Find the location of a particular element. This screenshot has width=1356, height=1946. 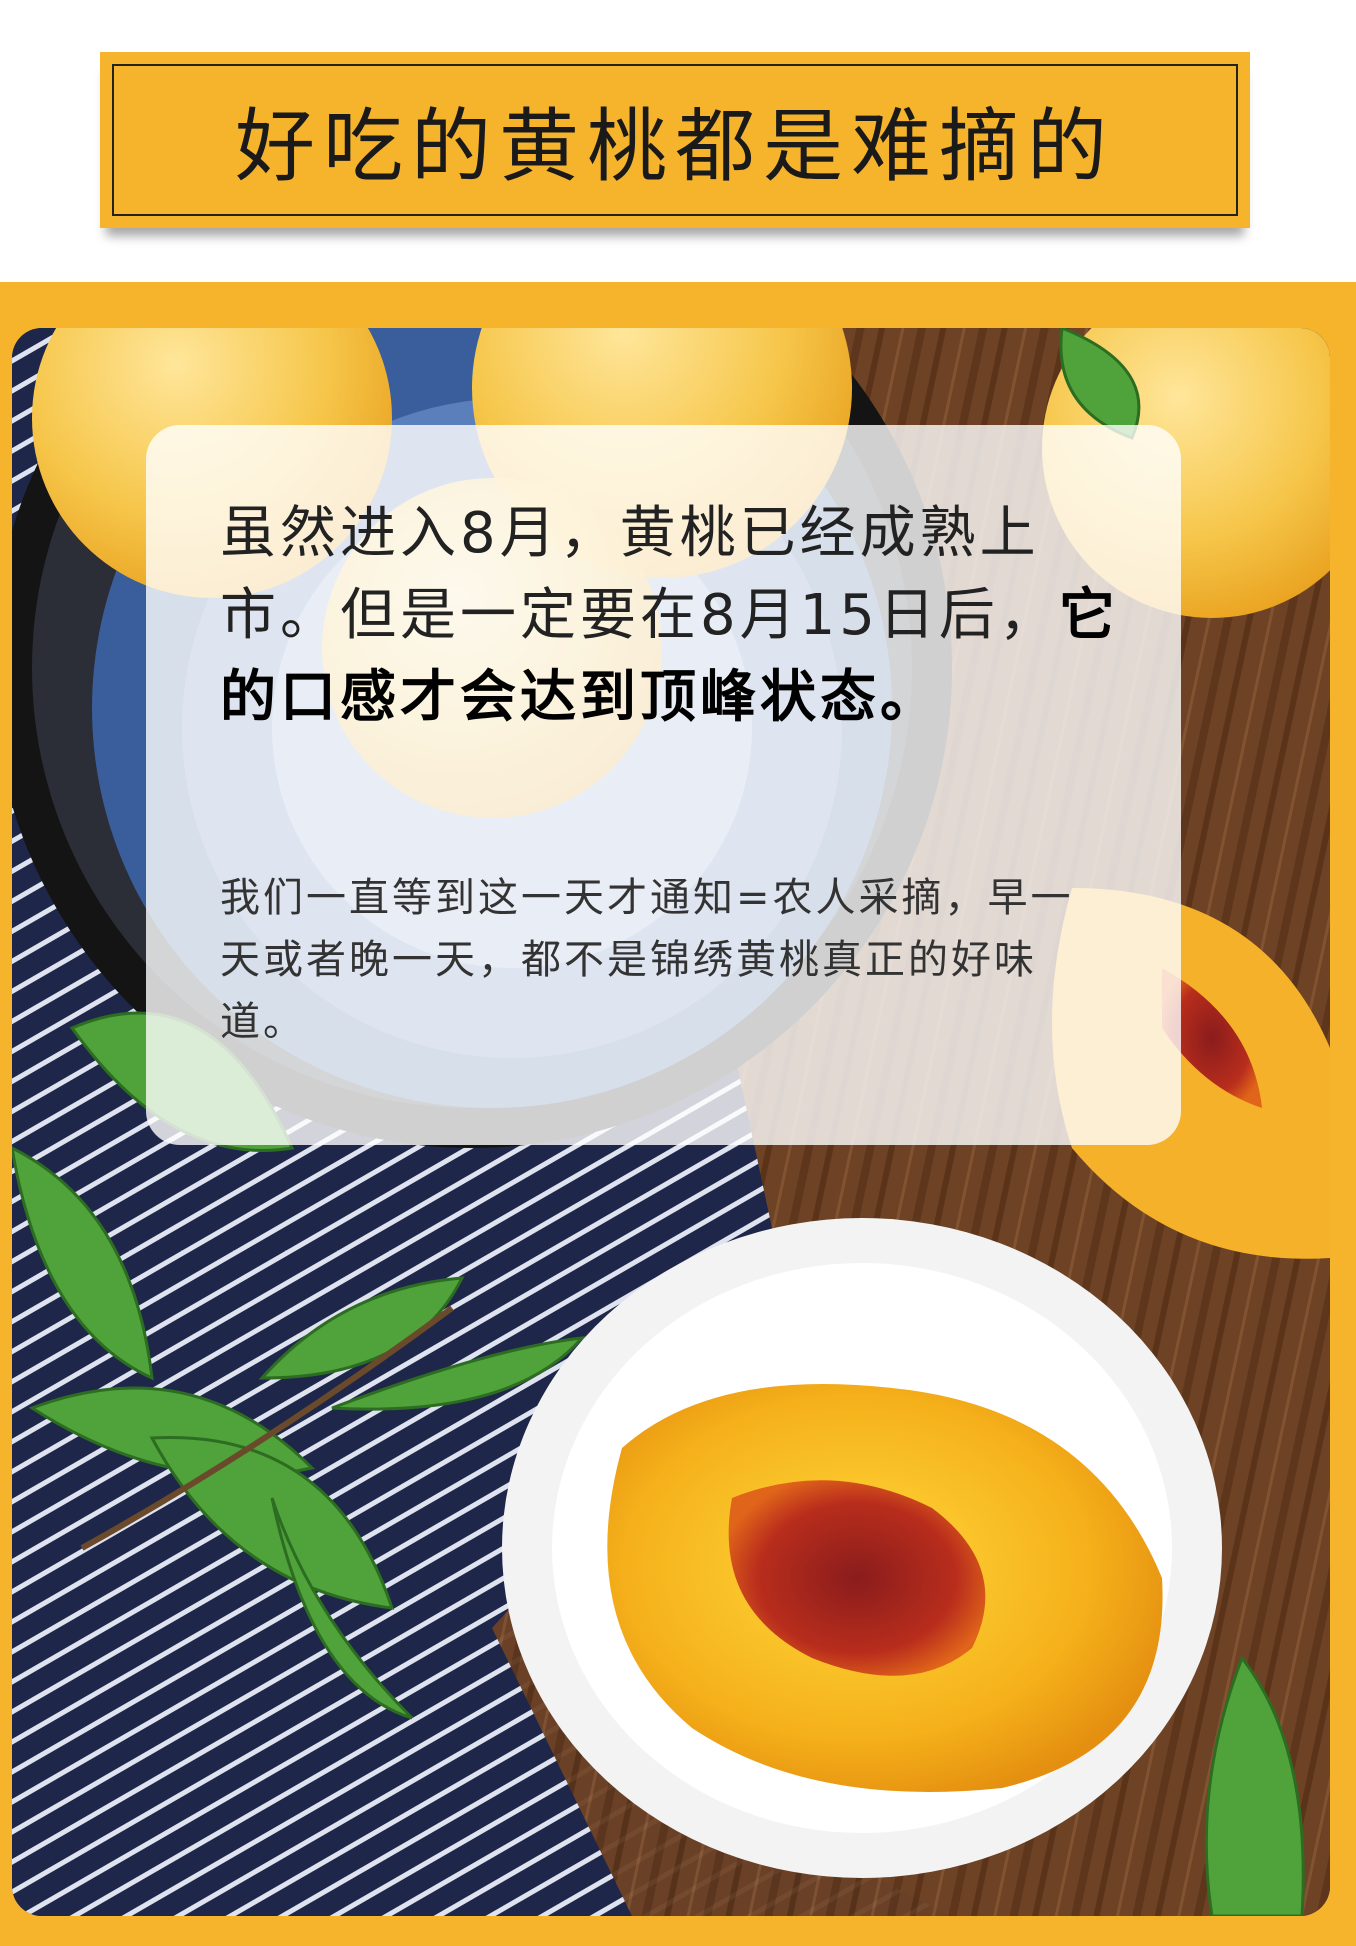

main-regular-text: 虽然进入8月，黄桃已经成熟上市。但是一定要在8月15日后， is located at coordinates (639, 574).